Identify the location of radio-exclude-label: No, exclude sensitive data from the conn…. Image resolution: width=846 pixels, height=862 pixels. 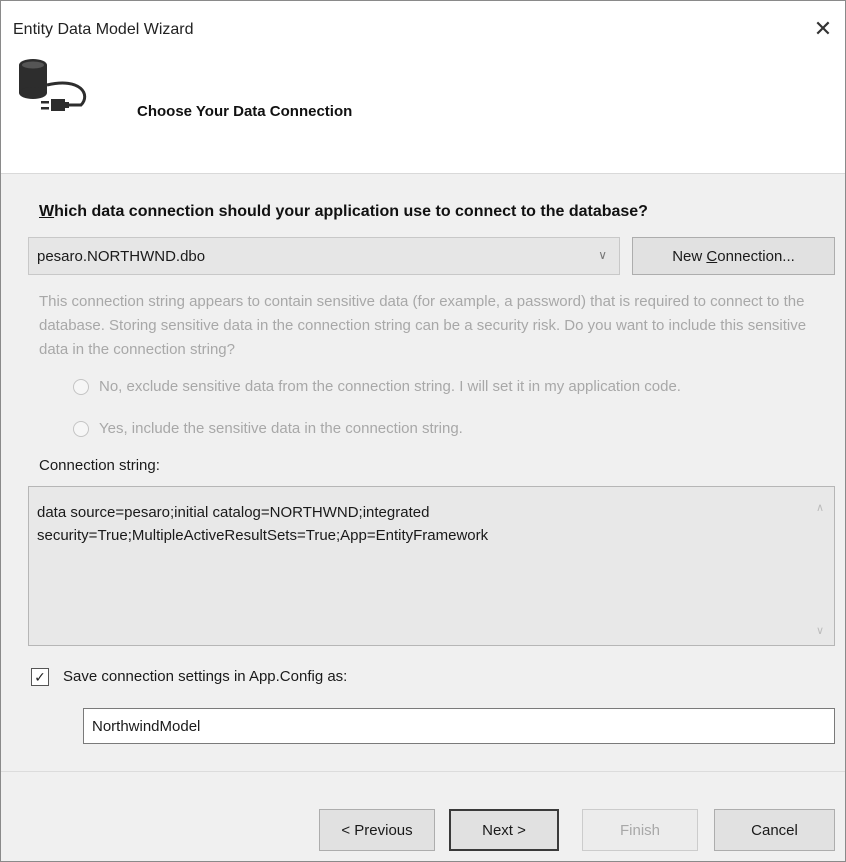
(390, 386).